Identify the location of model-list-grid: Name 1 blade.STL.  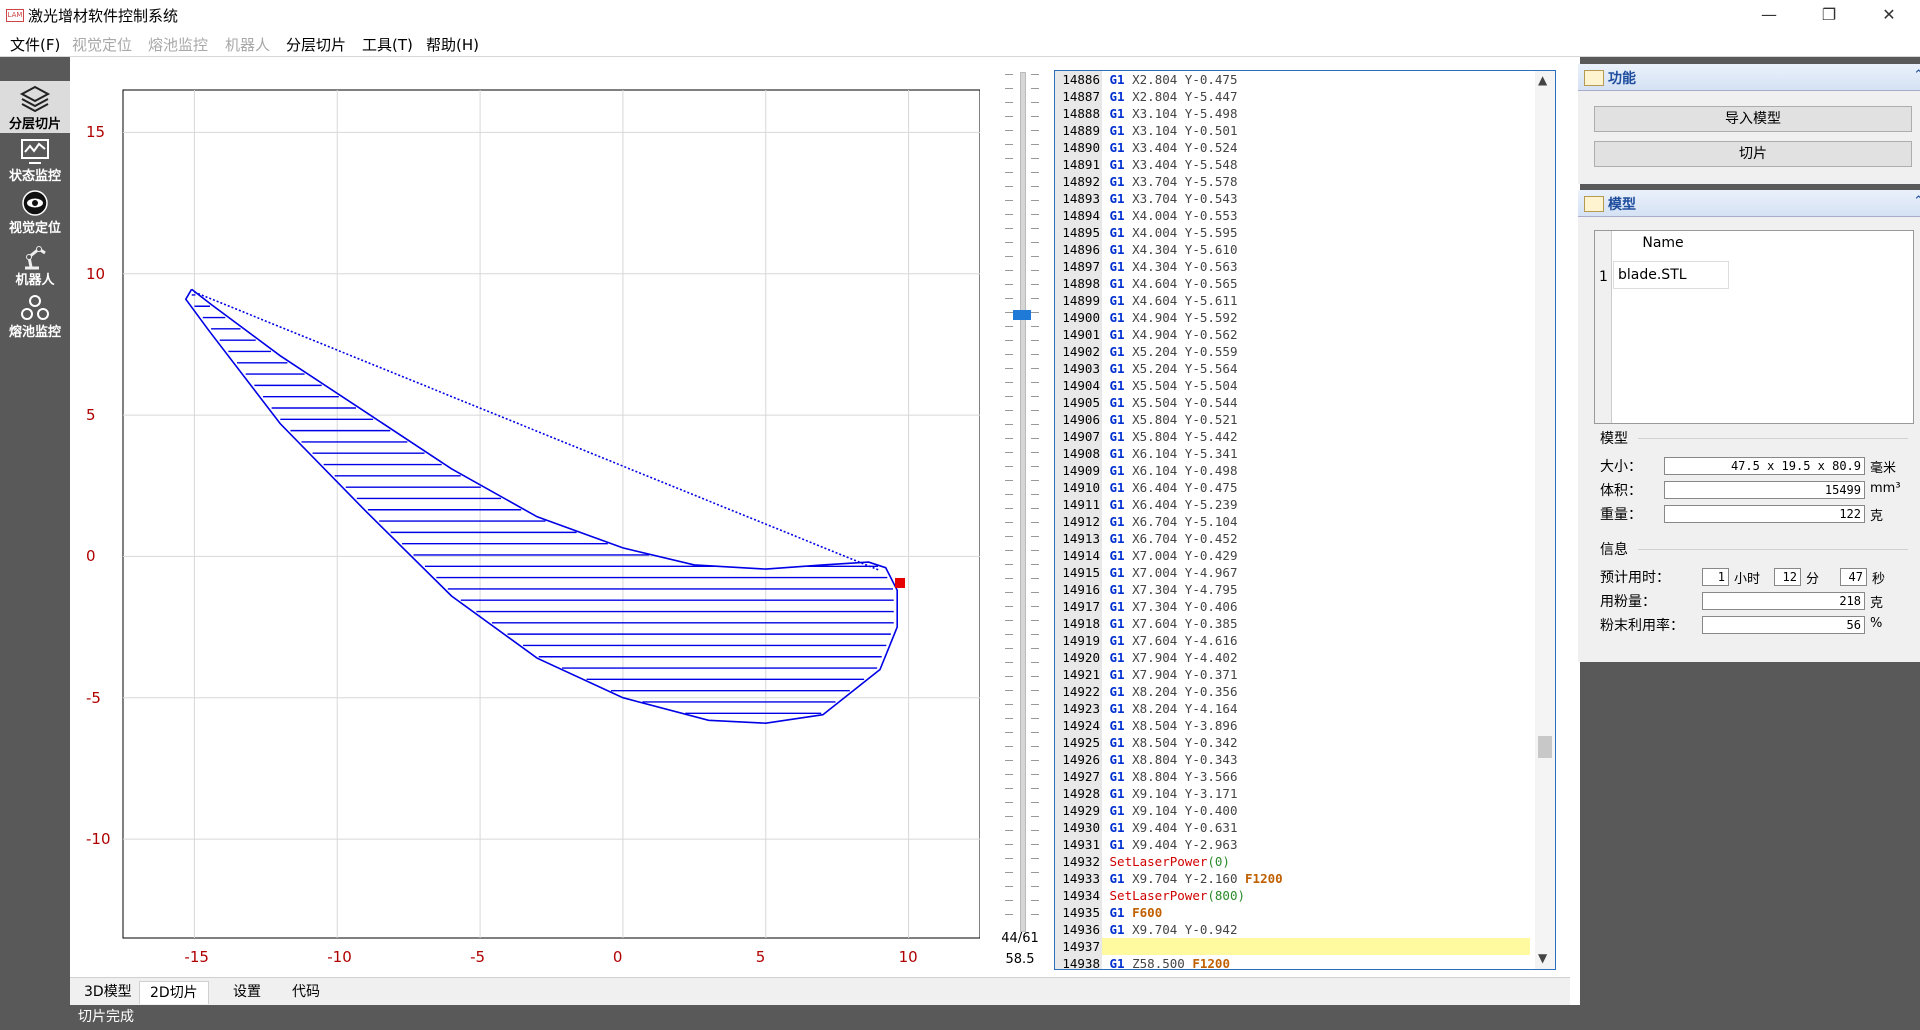
(1754, 327).